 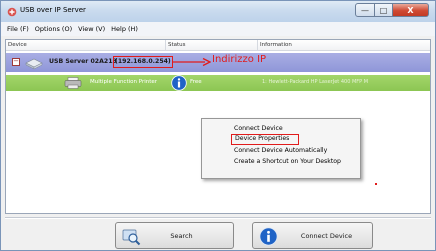 What do you see at coordinates (91, 29) in the screenshot?
I see `menu-view: View (V)` at bounding box center [91, 29].